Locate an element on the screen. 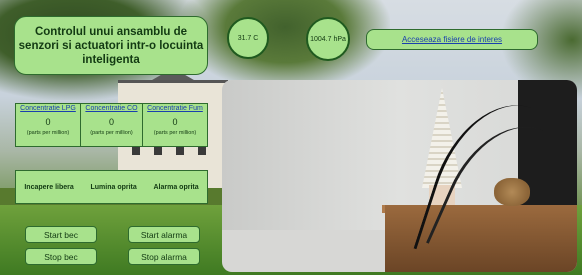 This screenshot has height=275, width=582. stop-light-label: Stop bec is located at coordinates (61, 256).